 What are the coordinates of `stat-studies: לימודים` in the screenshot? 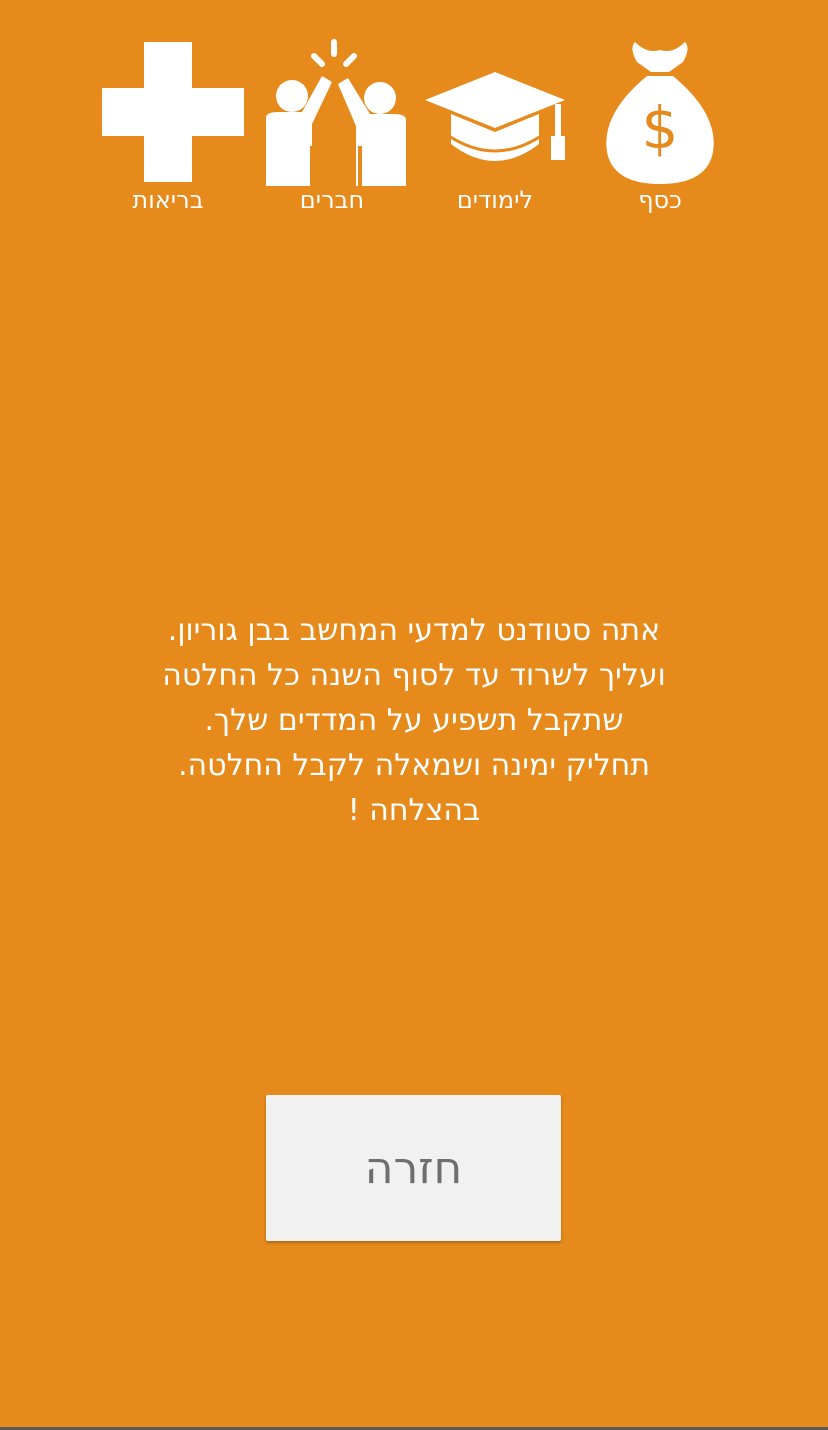 It's located at (495, 131).